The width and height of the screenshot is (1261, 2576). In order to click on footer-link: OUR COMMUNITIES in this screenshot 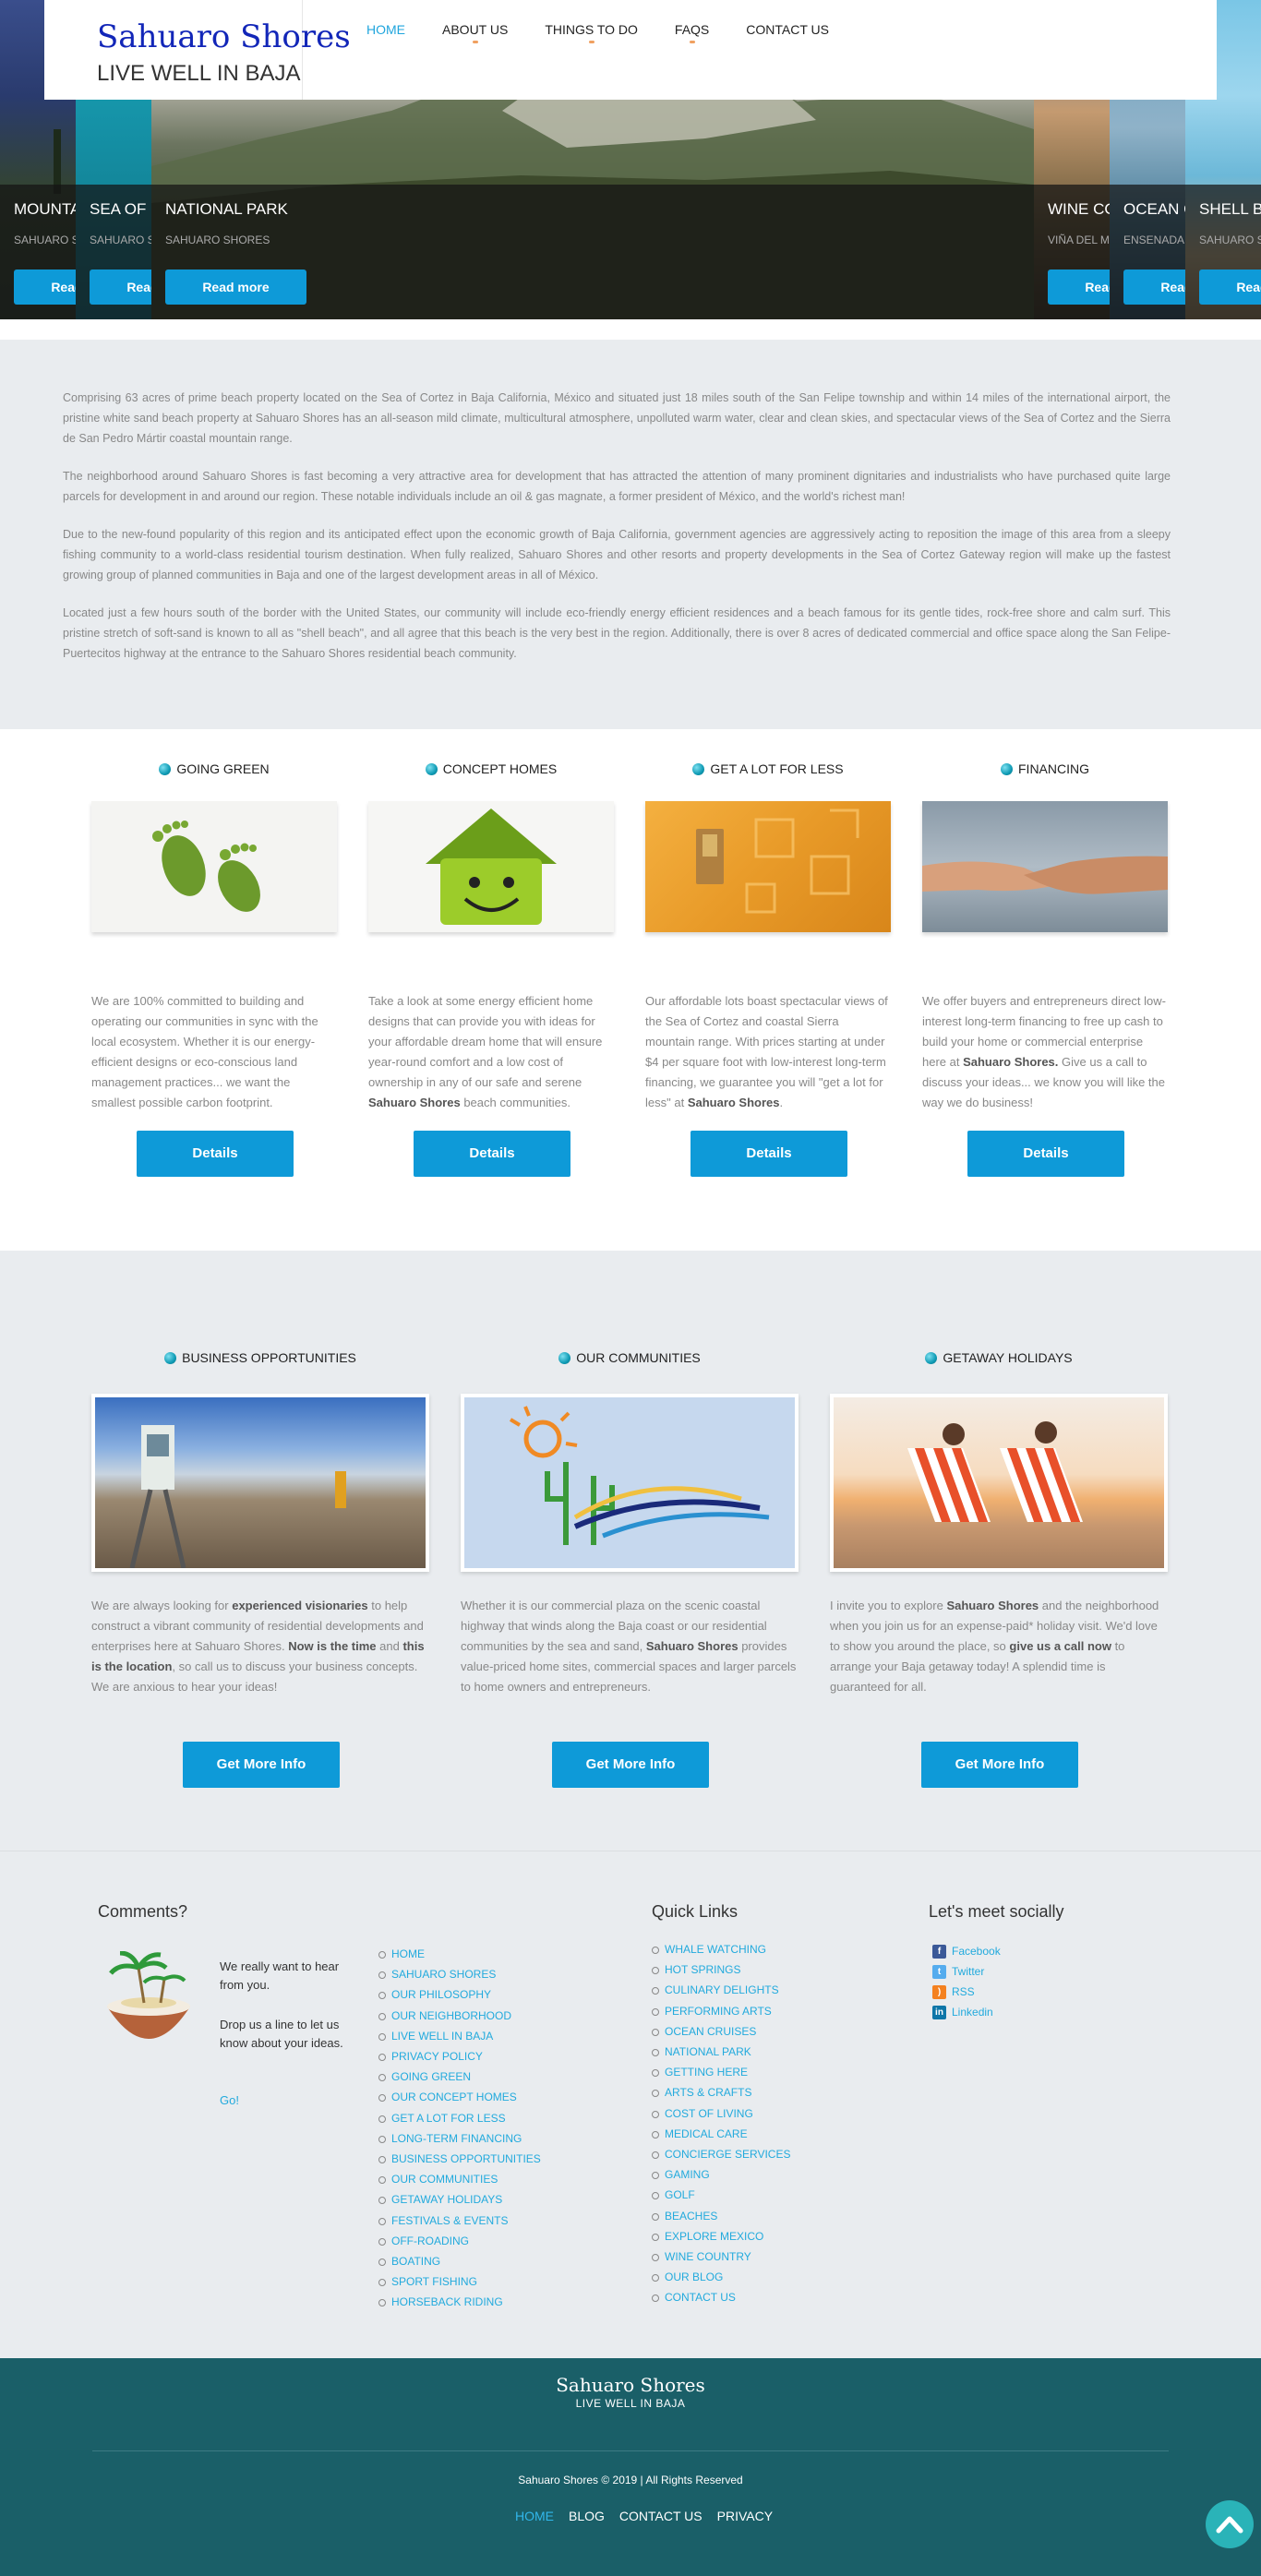, I will do `click(459, 2179)`.